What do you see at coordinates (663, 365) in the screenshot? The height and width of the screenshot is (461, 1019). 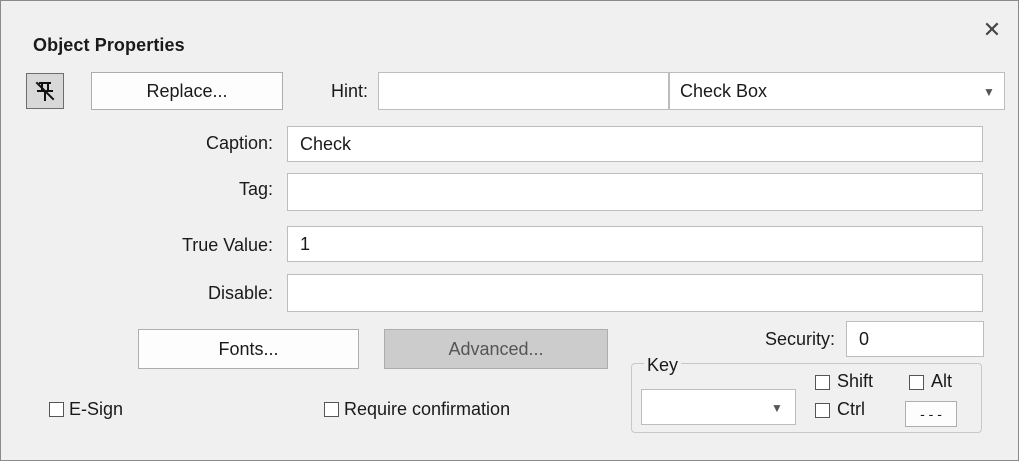 I see `key-group-label: Key` at bounding box center [663, 365].